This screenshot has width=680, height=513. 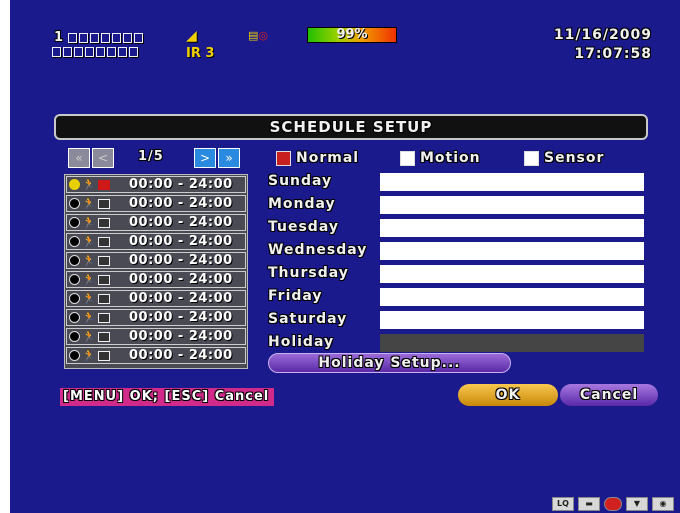 I want to click on dialog-title-bar: SCHEDULE SETUP, so click(x=351, y=127).